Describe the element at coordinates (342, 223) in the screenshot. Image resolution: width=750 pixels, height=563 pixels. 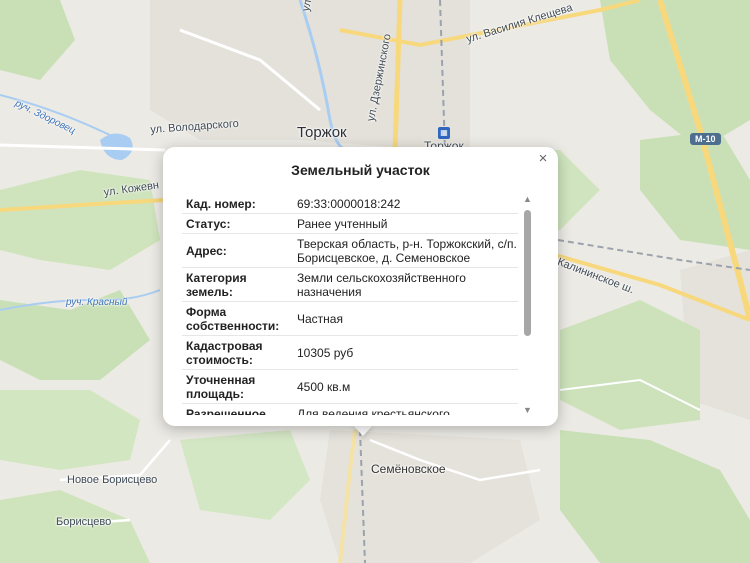
I see `info-value: Ранее учтенный` at that location.